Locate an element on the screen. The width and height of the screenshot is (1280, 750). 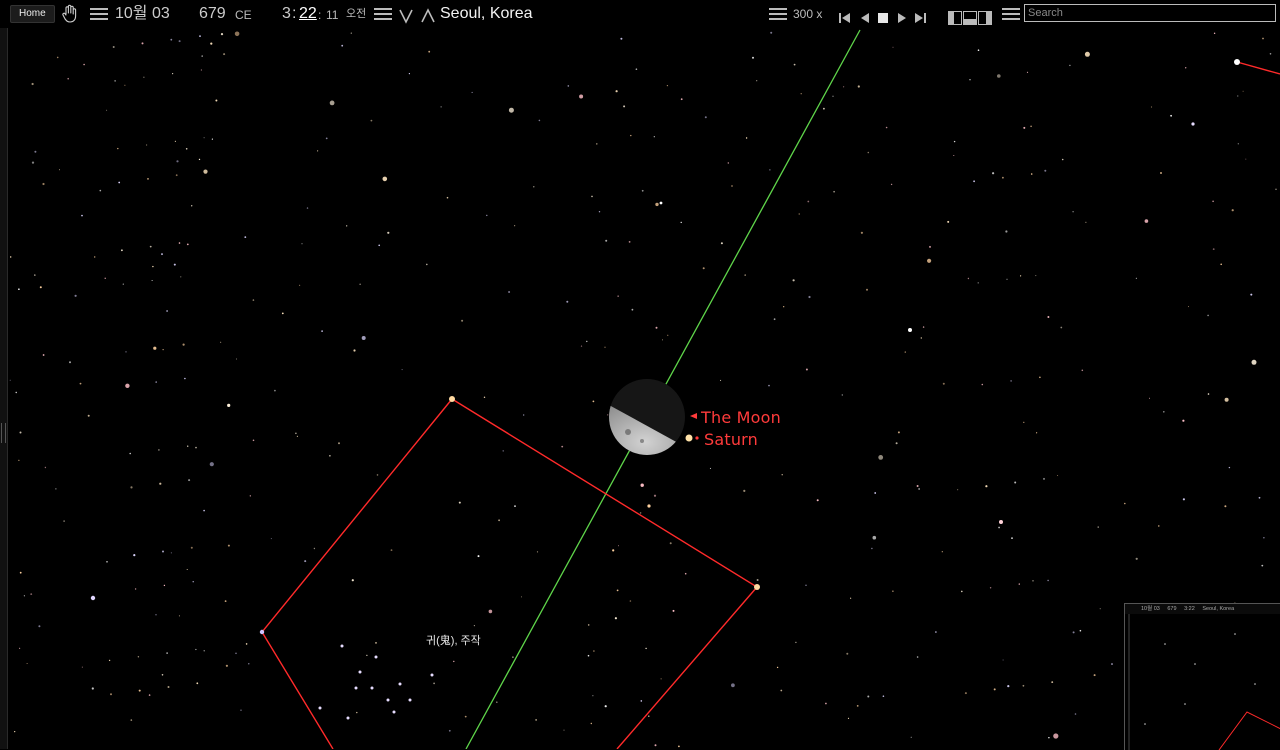
layout-left-icon is located at coordinates (955, 16).